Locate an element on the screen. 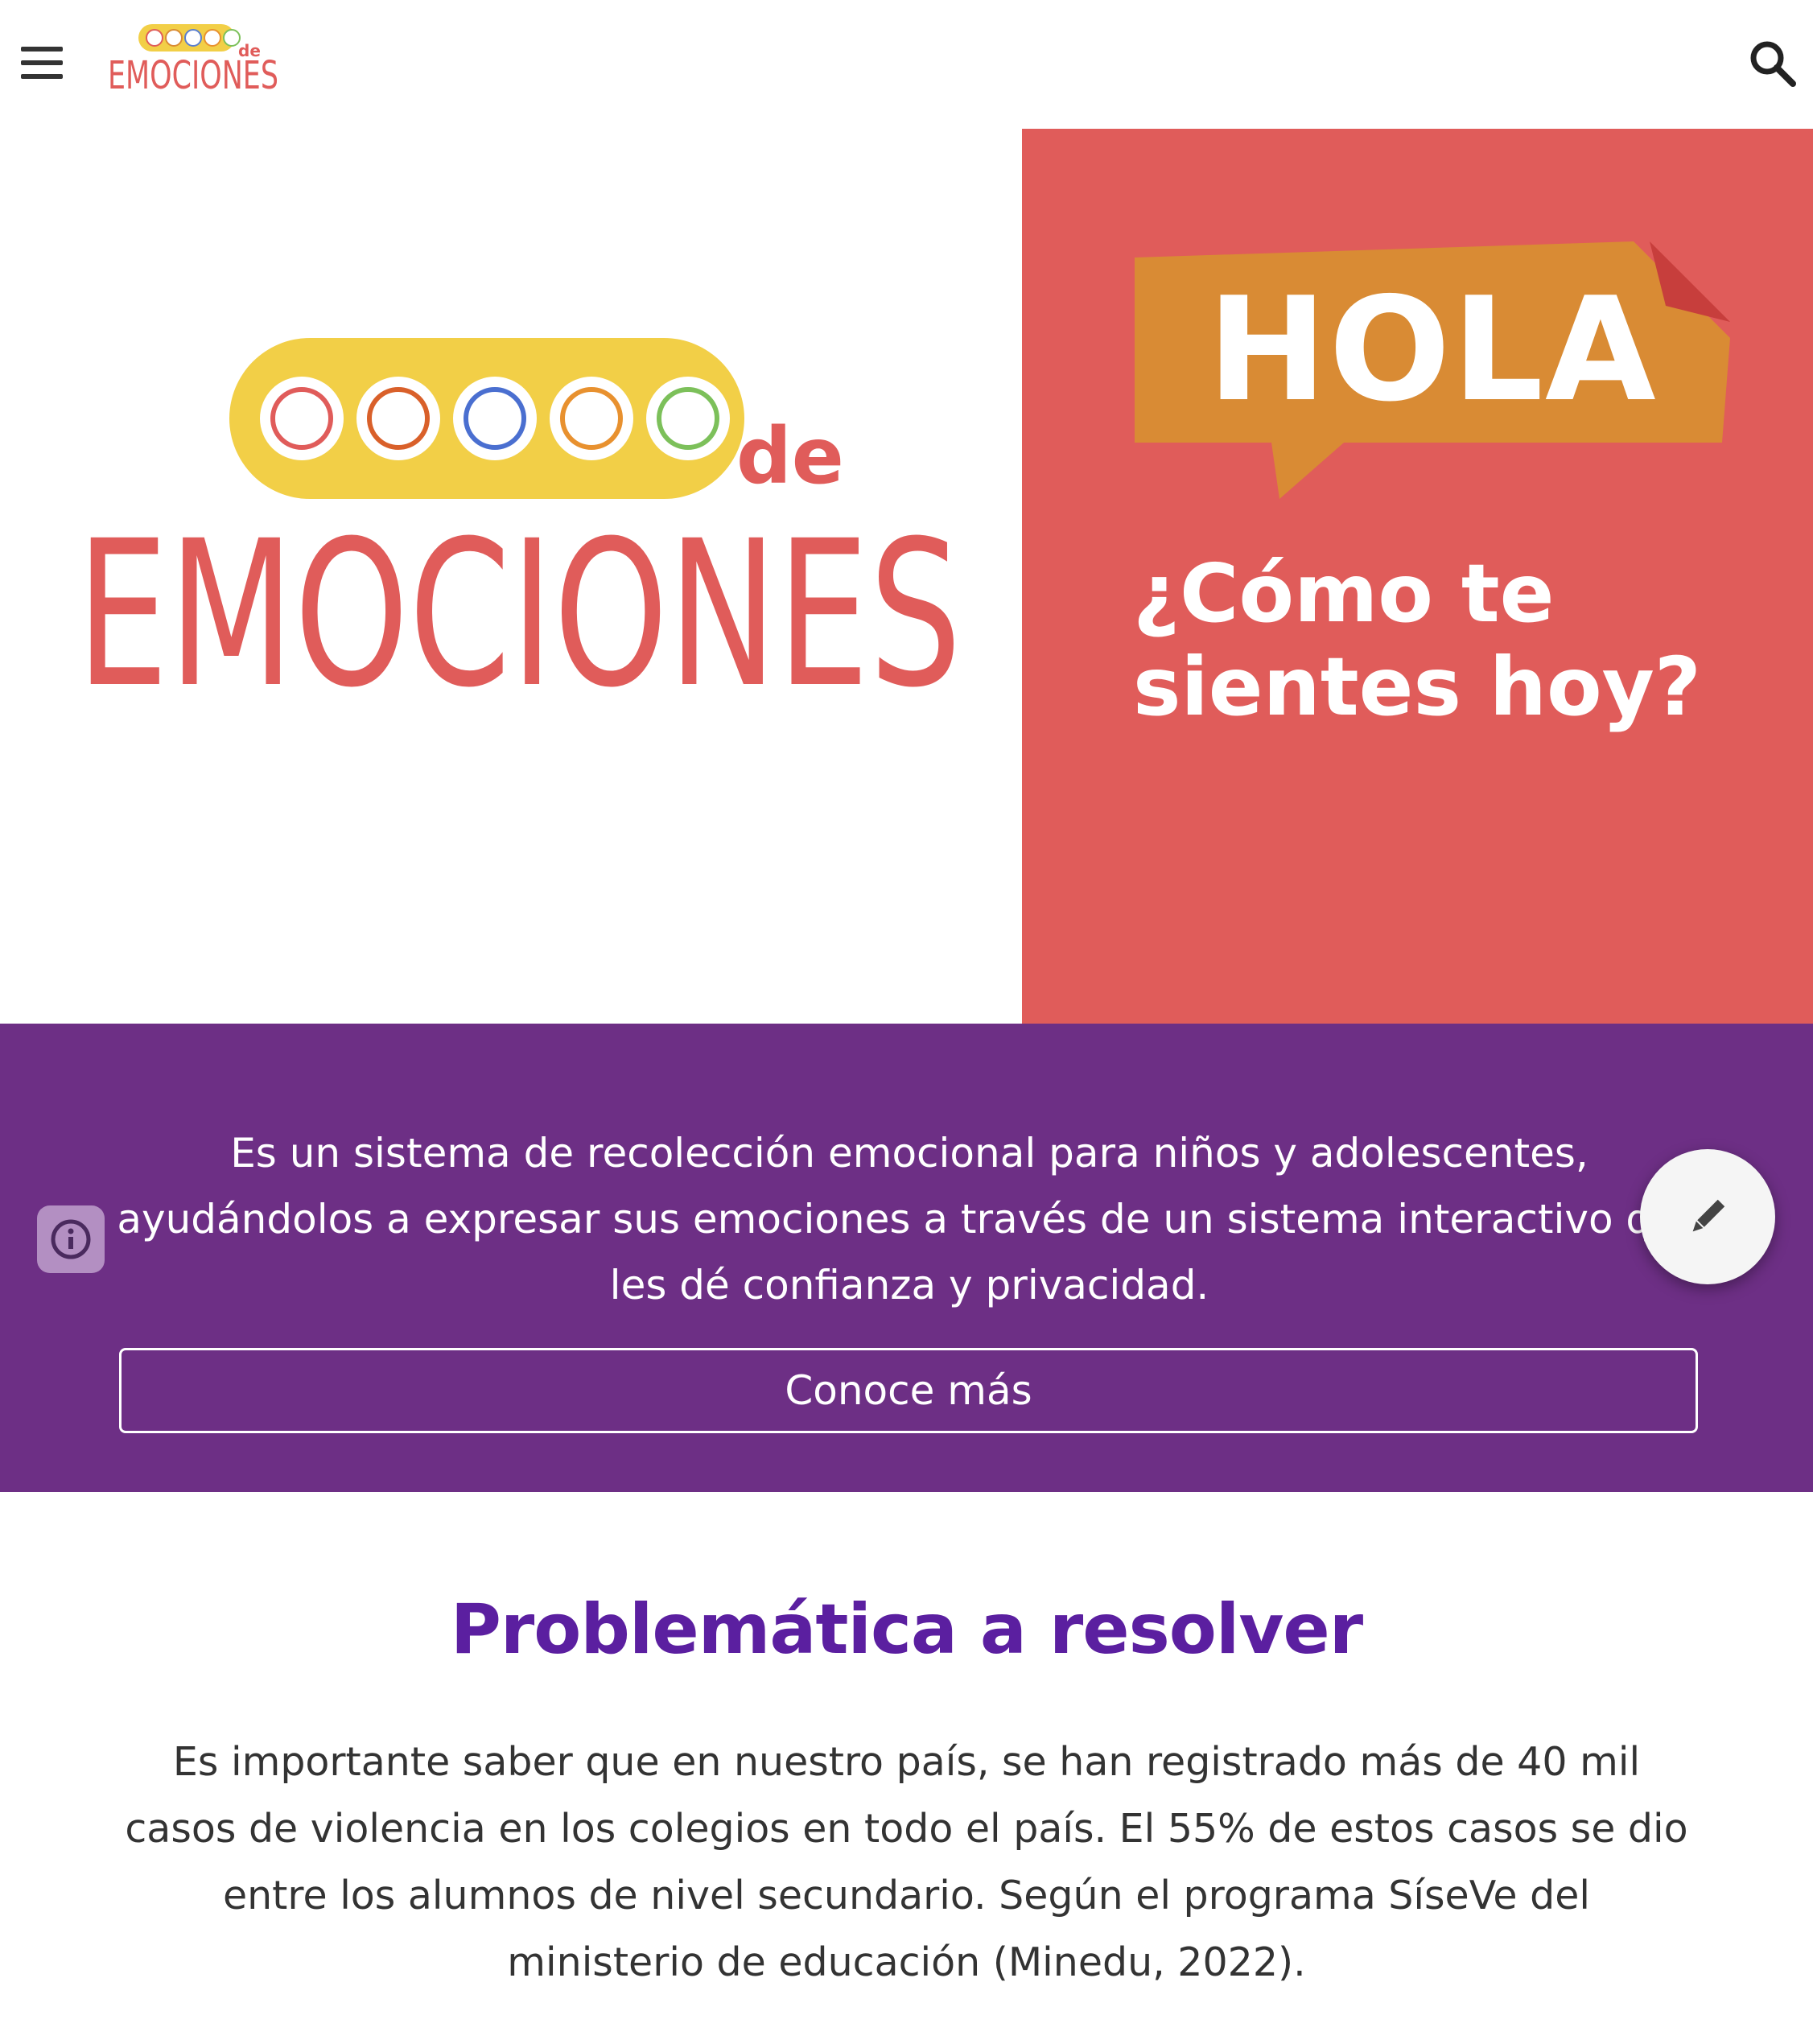 The image size is (1813, 2044). hero-logo-word-main: EMOCIONES is located at coordinates (519, 614).